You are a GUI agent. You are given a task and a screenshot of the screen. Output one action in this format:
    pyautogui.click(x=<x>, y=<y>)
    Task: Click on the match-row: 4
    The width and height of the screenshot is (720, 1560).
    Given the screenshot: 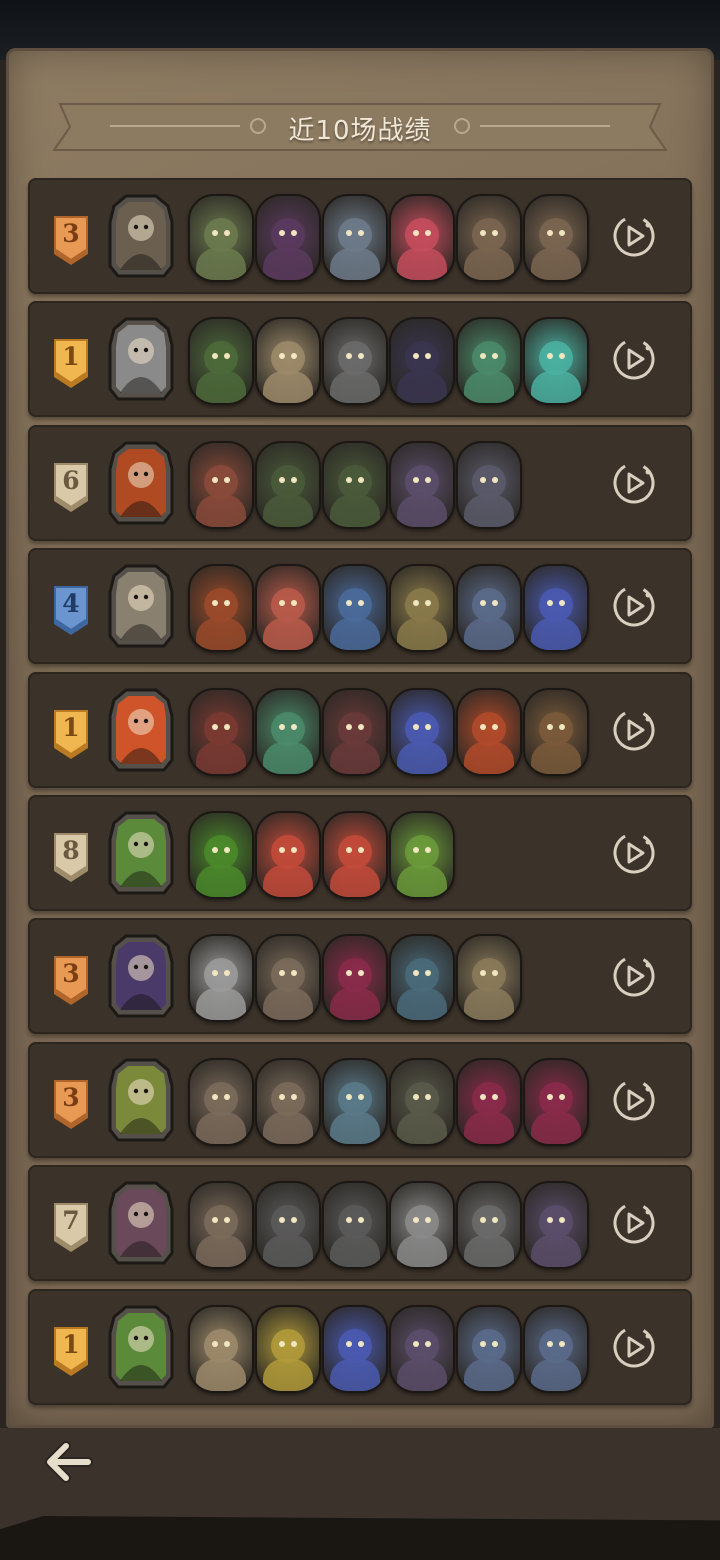 What is the action you would take?
    pyautogui.click(x=360, y=606)
    